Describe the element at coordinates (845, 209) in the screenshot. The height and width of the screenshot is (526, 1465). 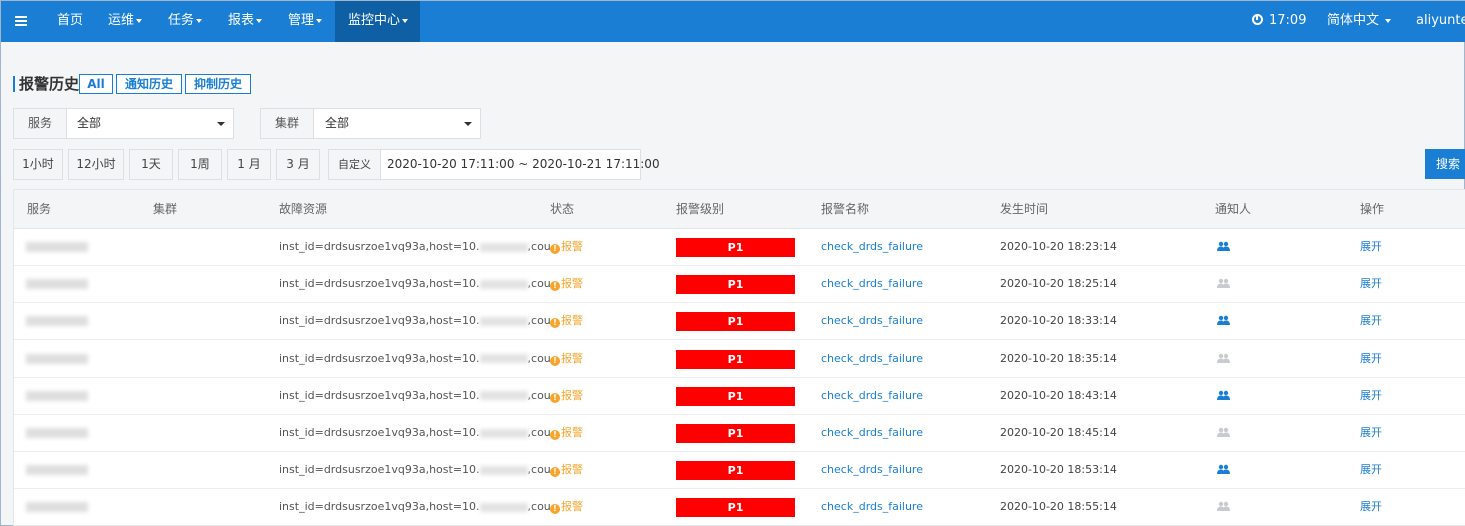
I see `column-header-alert-name: 报警名称` at that location.